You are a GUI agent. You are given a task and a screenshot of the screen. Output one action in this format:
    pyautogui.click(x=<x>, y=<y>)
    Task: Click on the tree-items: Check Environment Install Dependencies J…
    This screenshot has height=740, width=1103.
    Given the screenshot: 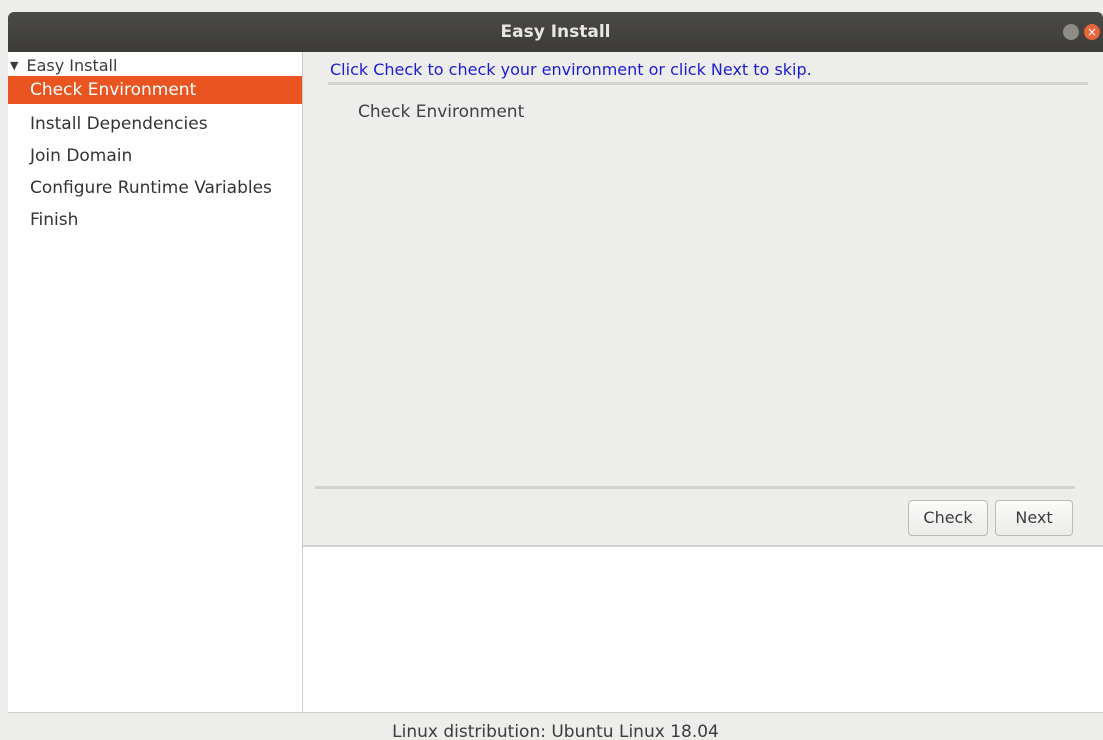 What is the action you would take?
    pyautogui.click(x=155, y=156)
    